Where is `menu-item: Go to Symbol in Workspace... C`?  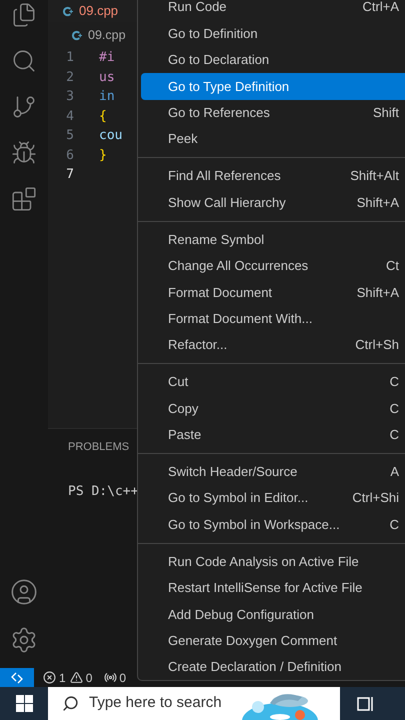 menu-item: Go to Symbol in Workspace... C is located at coordinates (273, 524).